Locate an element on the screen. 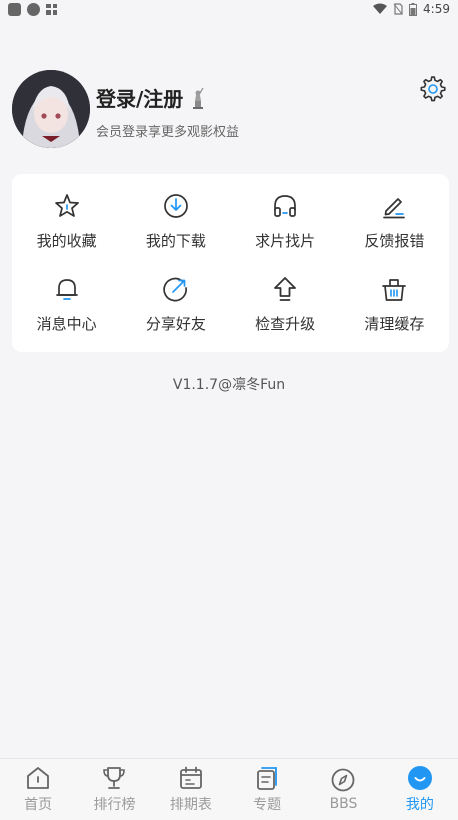 This screenshot has height=820, width=458. menu-label: 检查升级 is located at coordinates (285, 324).